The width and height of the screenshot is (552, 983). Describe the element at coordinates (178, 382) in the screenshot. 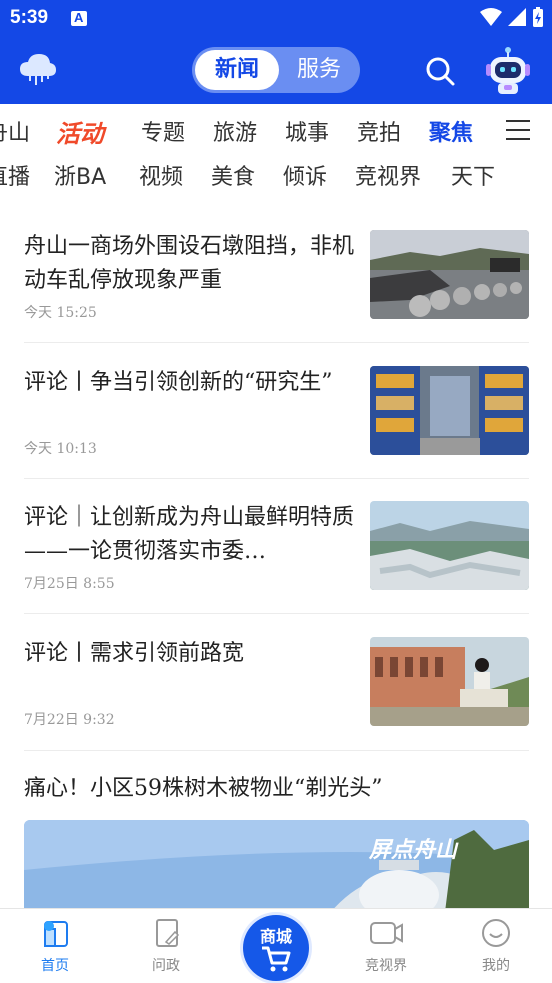

I see `news-title: 评论丨争当引领创新的“研究生”` at that location.